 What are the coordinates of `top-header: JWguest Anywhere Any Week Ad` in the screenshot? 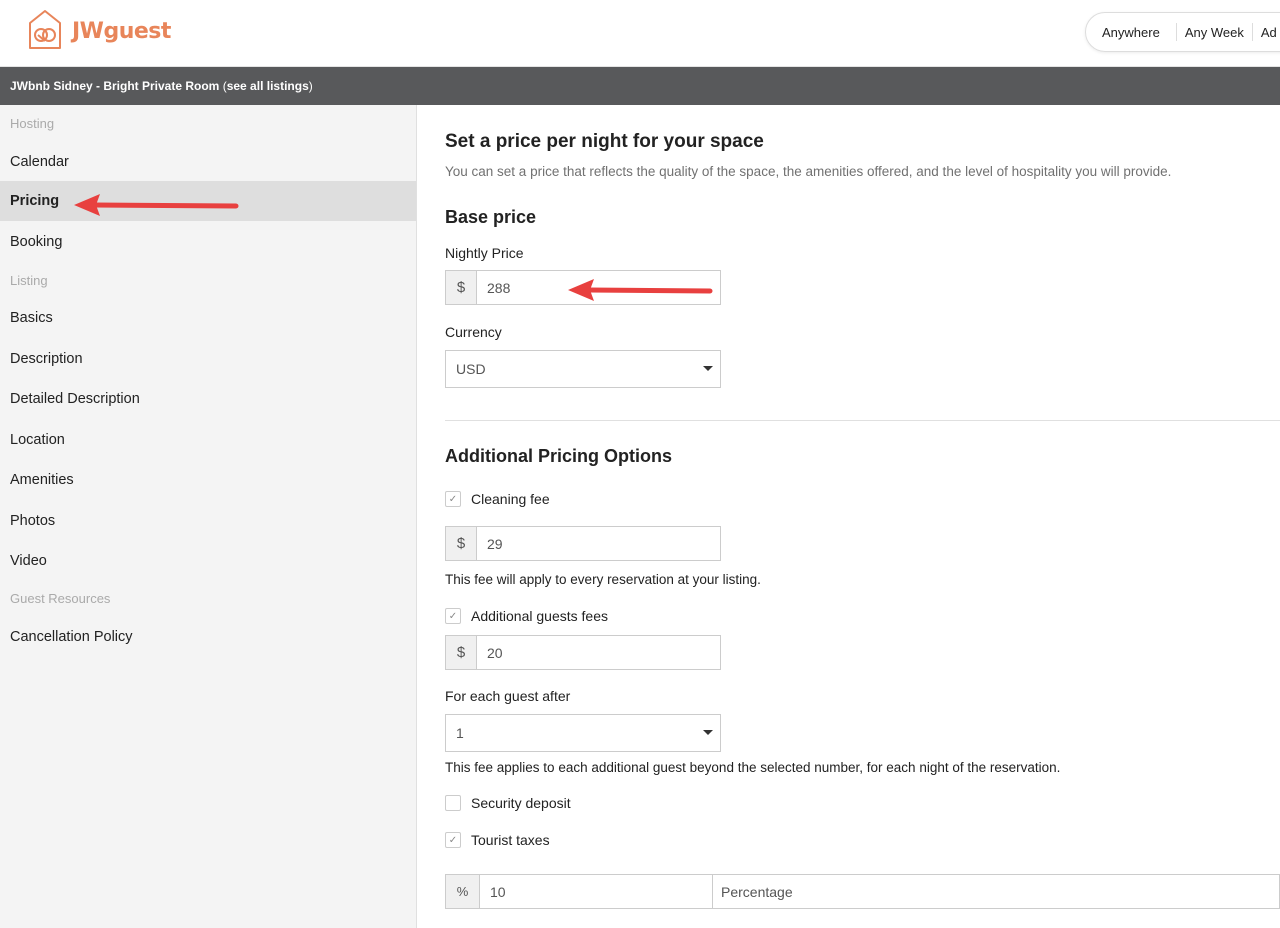 It's located at (640, 33).